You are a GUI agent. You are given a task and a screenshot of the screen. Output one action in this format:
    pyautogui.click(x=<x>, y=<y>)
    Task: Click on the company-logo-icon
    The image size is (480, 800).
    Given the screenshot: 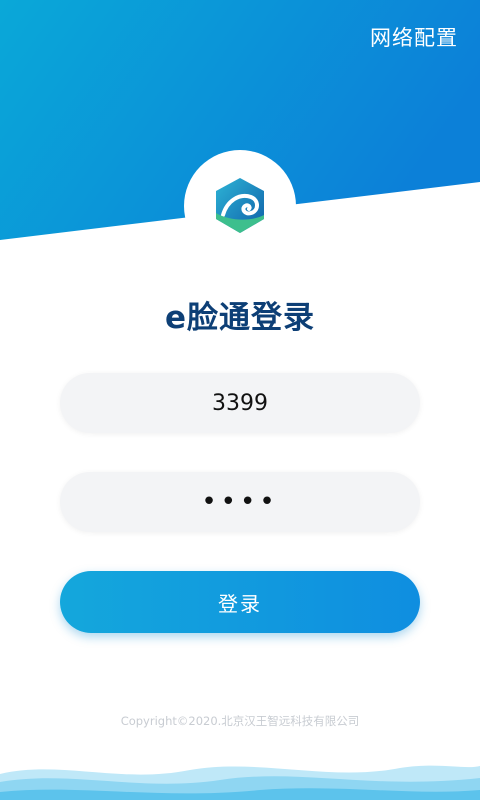 What is the action you would take?
    pyautogui.click(x=240, y=205)
    